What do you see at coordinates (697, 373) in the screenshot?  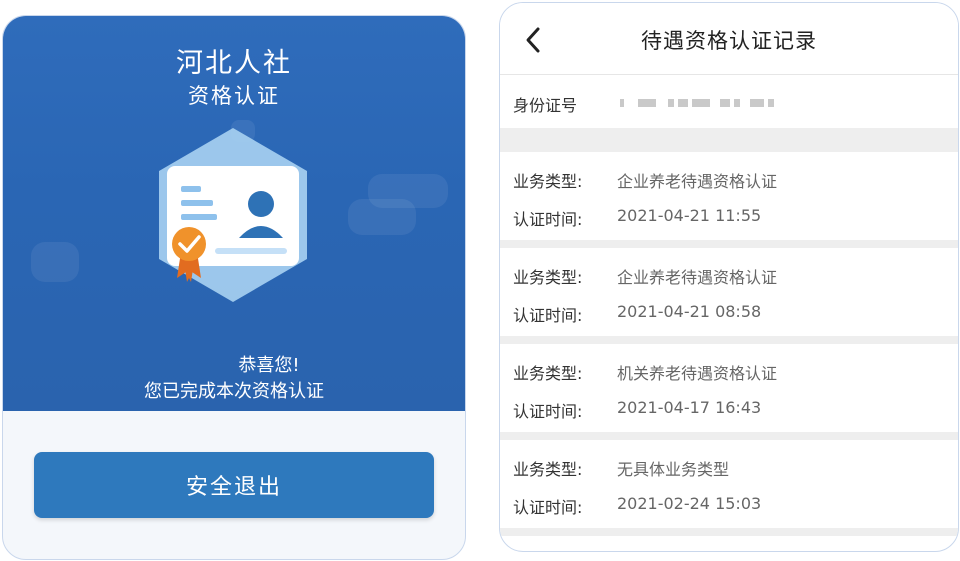 I see `business-type-value: 机关养老待遇资格认证` at bounding box center [697, 373].